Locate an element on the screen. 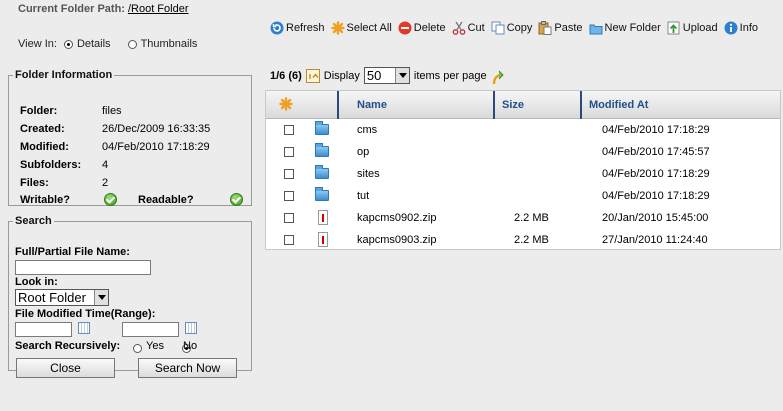 The width and height of the screenshot is (783, 411). go-arrow-icon is located at coordinates (498, 76).